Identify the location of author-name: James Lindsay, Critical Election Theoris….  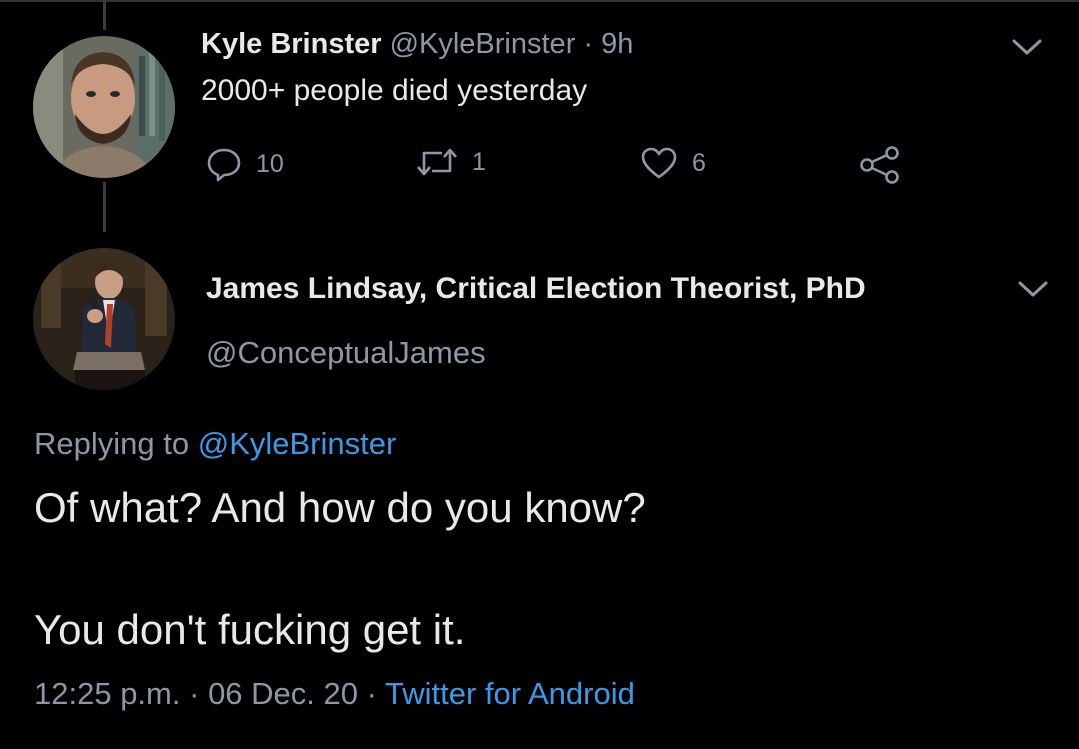
(536, 289).